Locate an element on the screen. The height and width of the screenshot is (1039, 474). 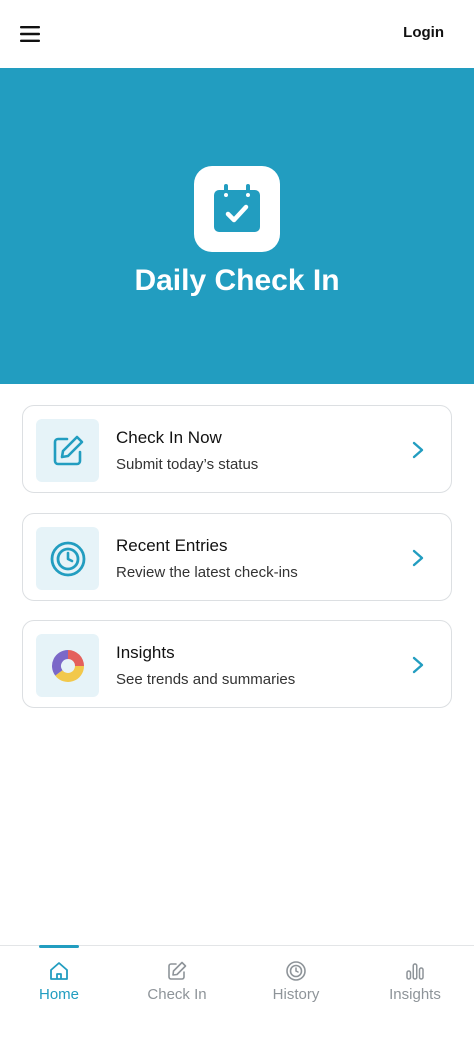
card-subtitle: Submit today’s status is located at coordinates (187, 464).